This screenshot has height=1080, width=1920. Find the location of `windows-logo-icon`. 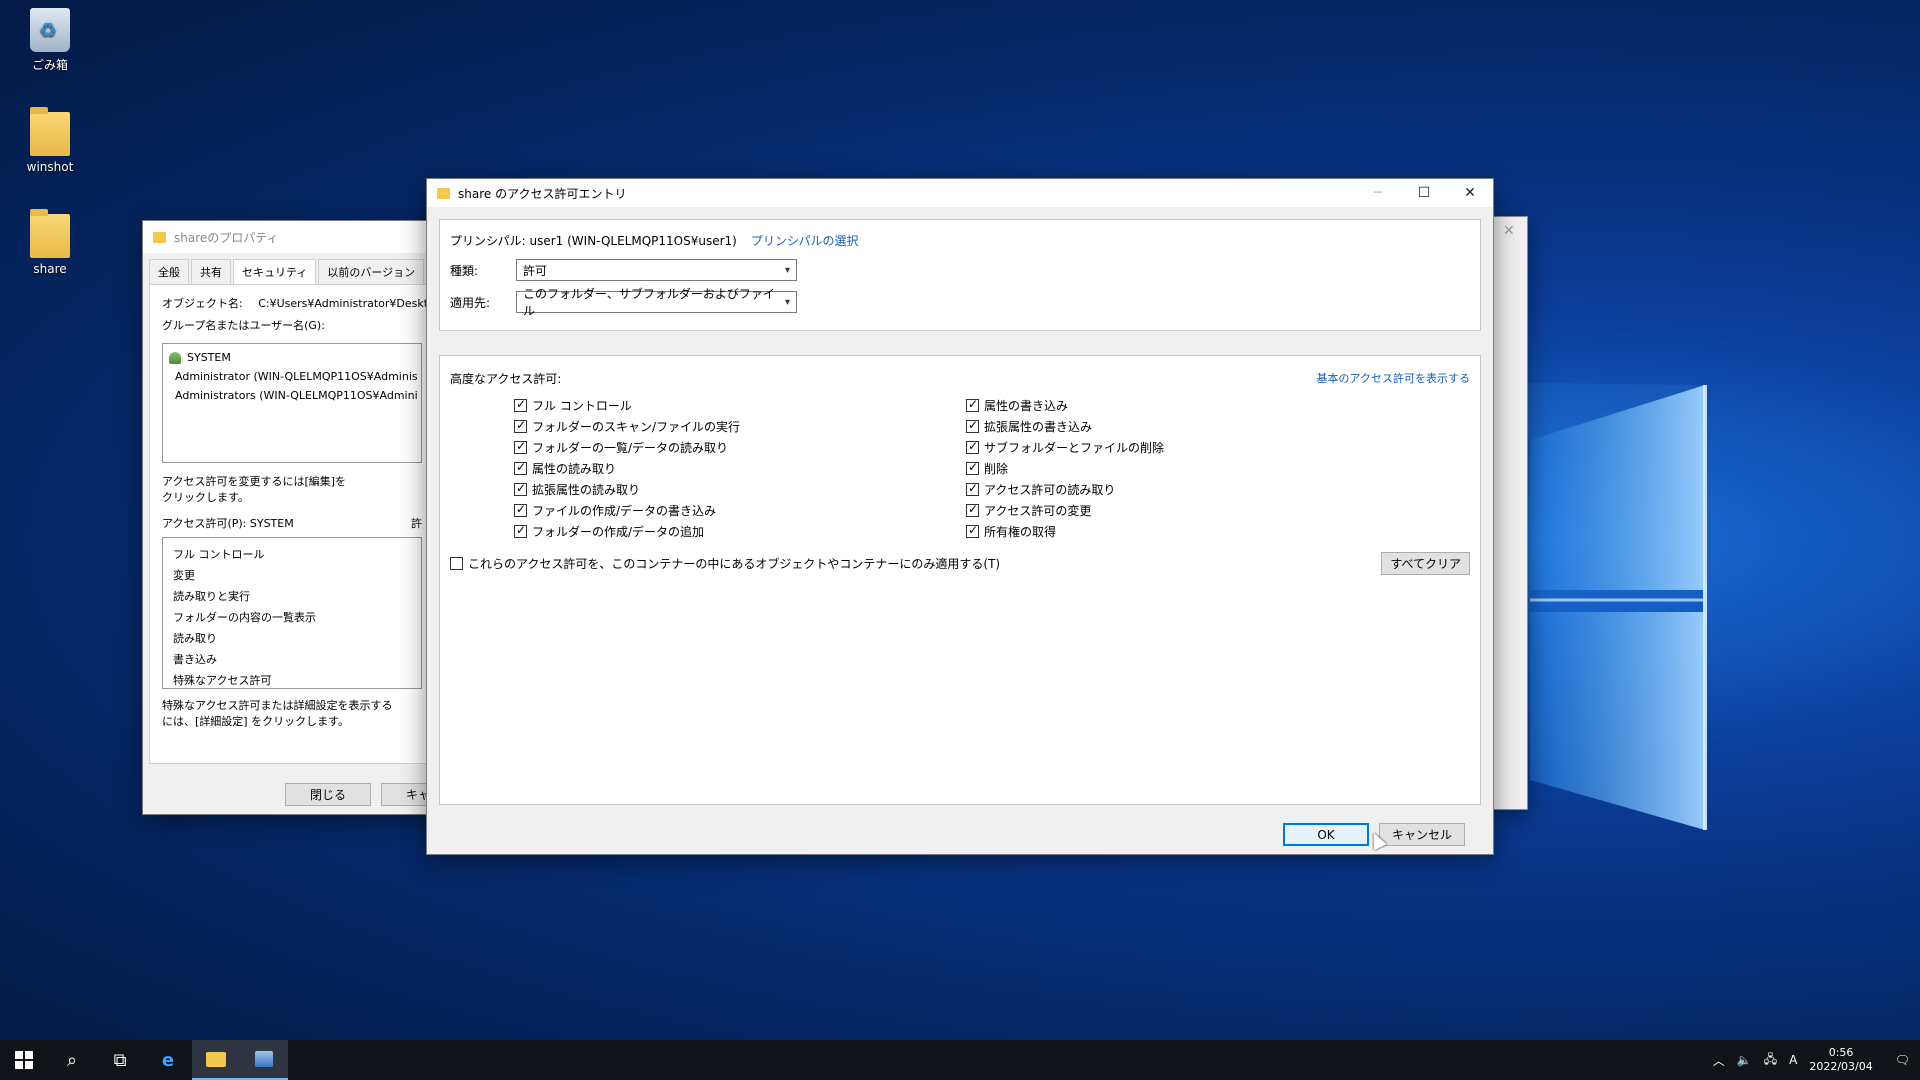

windows-logo-icon is located at coordinates (24, 1060).